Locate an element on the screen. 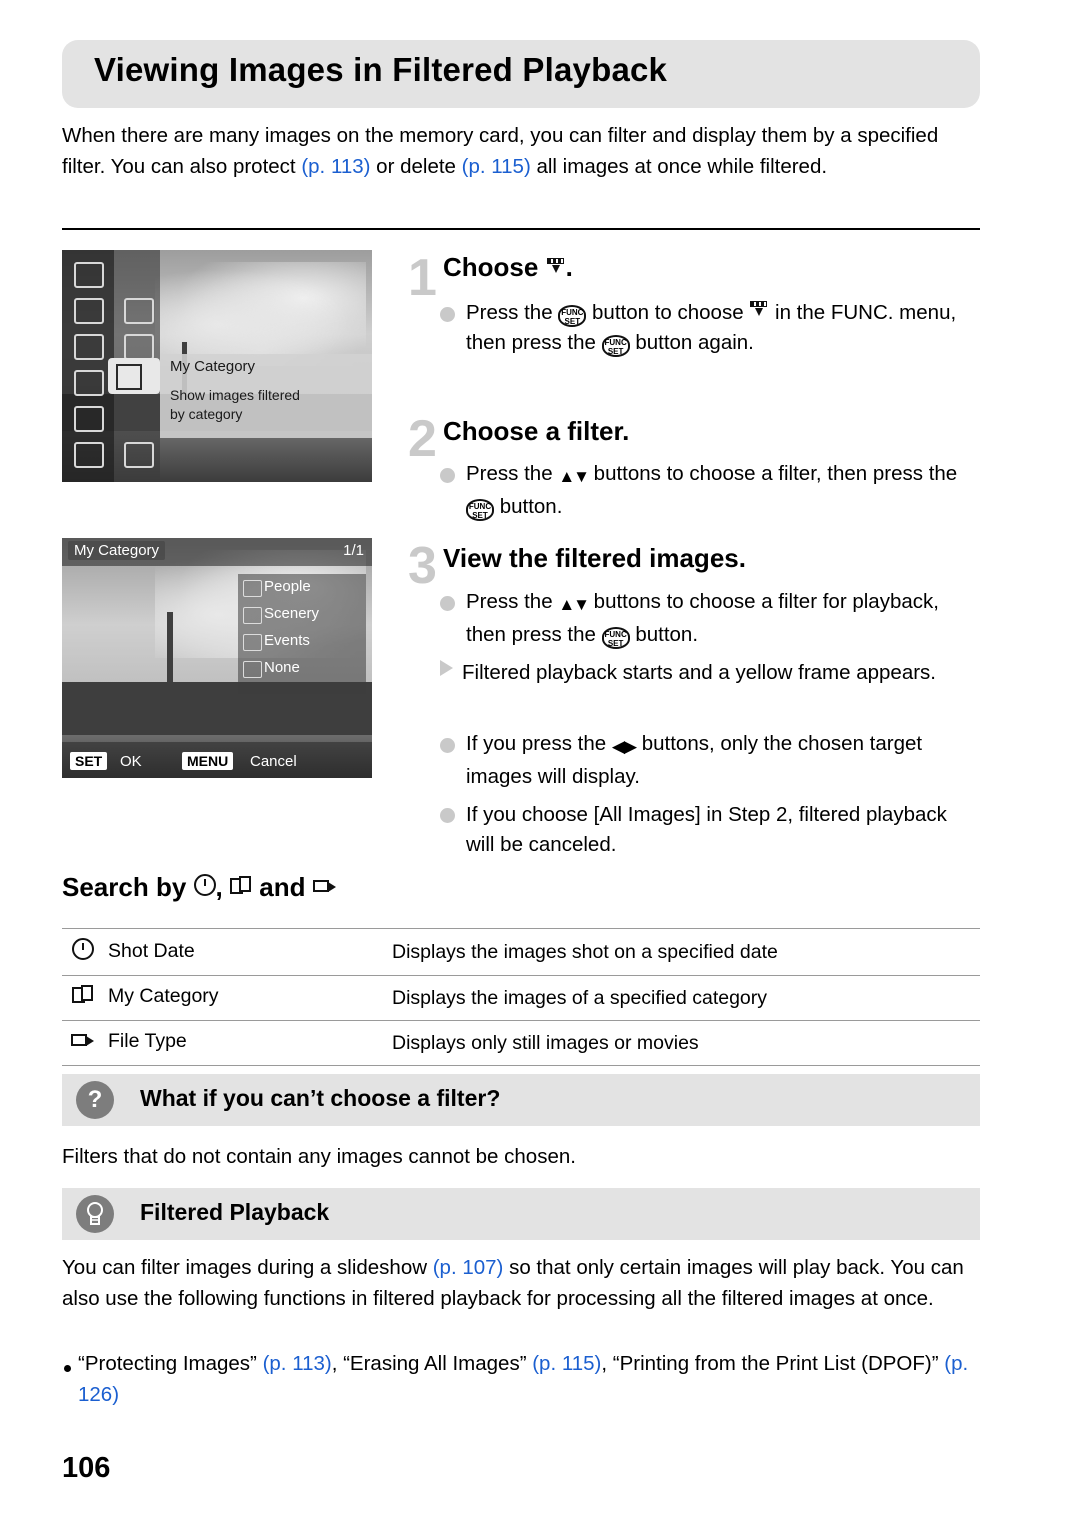 This screenshot has width=1080, height=1521. step-1-line4: button again. is located at coordinates (694, 342).